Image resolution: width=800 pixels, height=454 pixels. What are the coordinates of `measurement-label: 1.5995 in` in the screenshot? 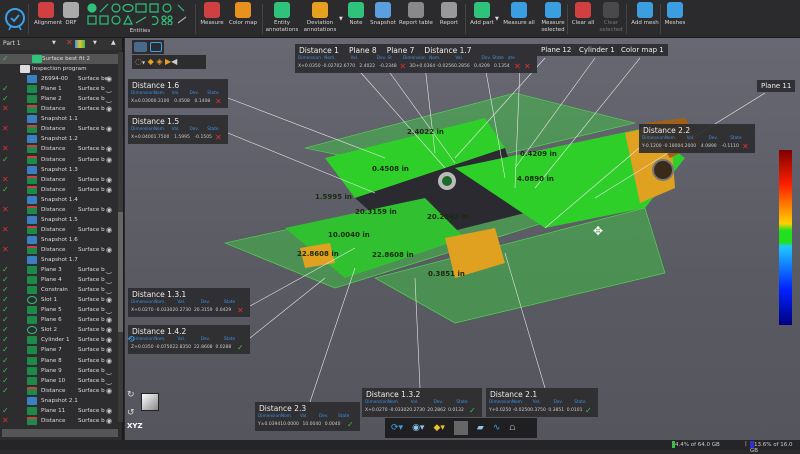 It's located at (333, 197).